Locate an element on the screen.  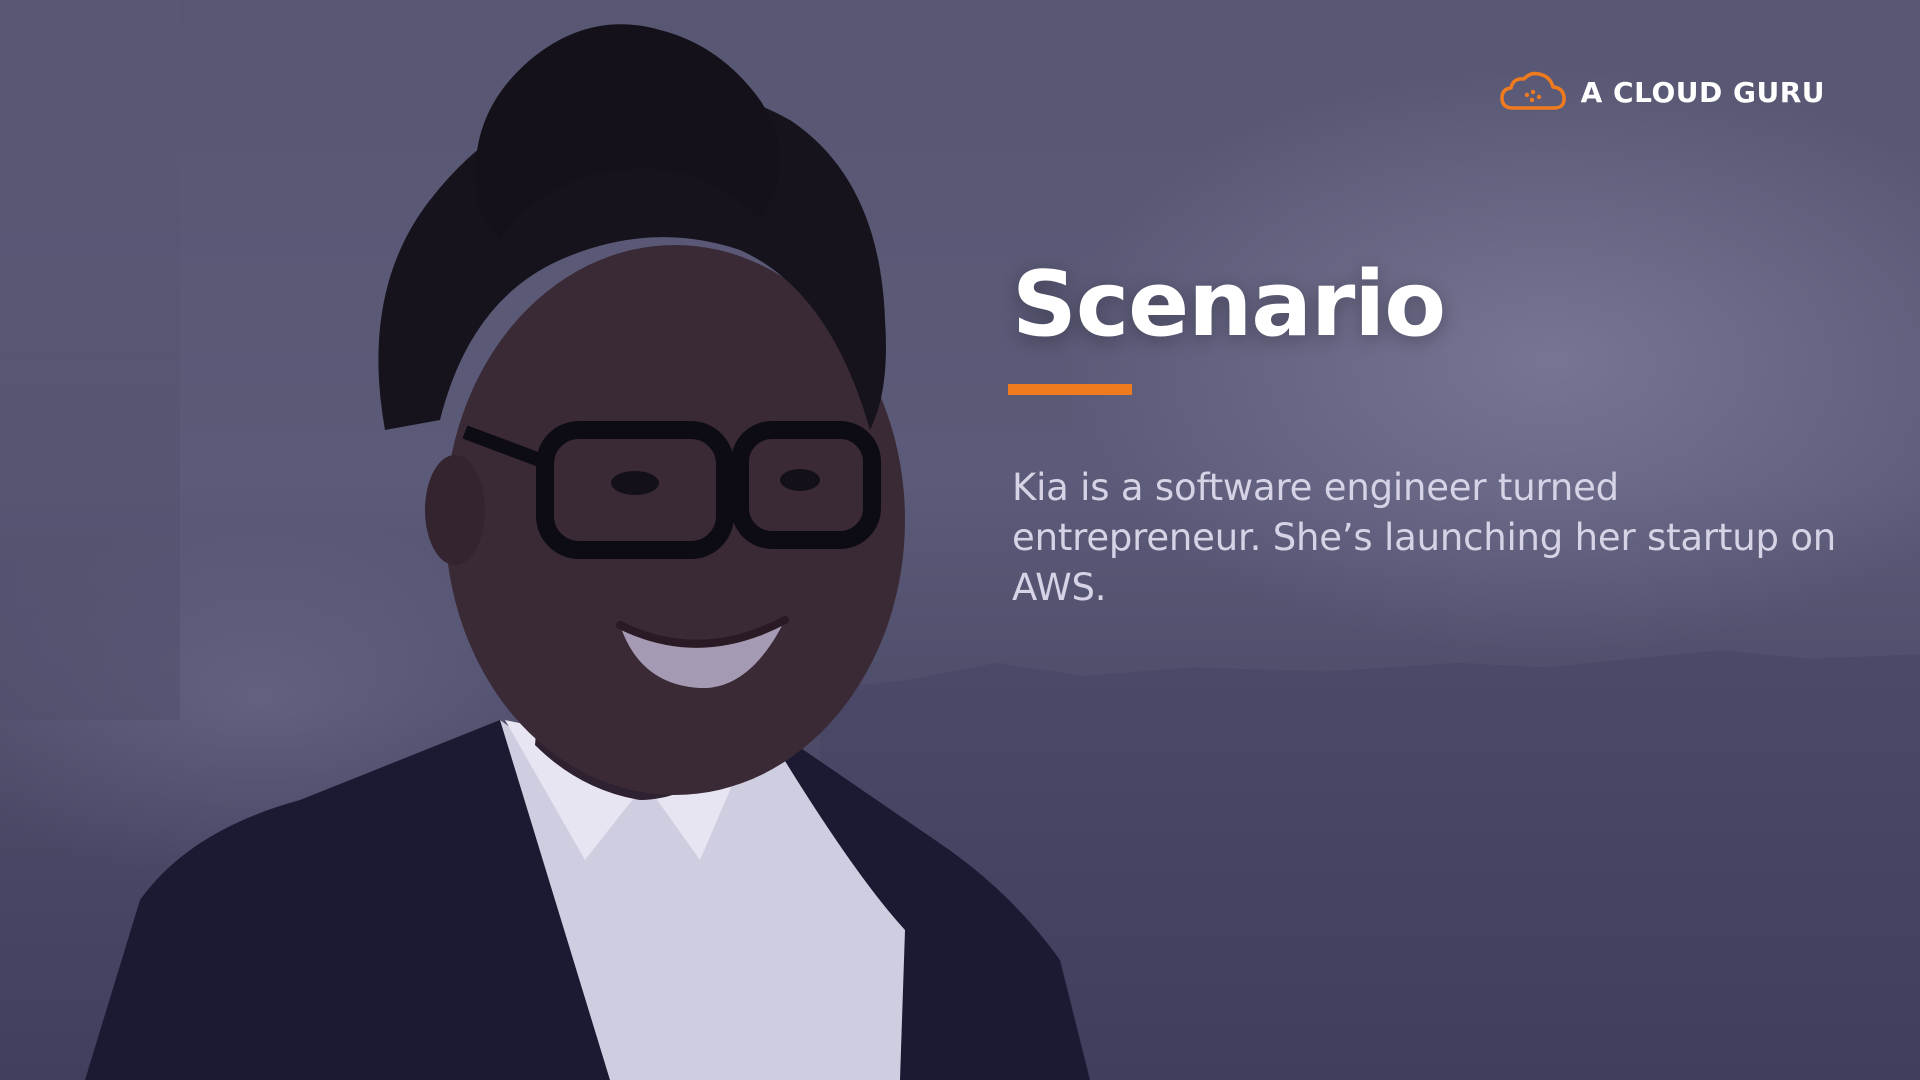
title-underline is located at coordinates (1070, 389).